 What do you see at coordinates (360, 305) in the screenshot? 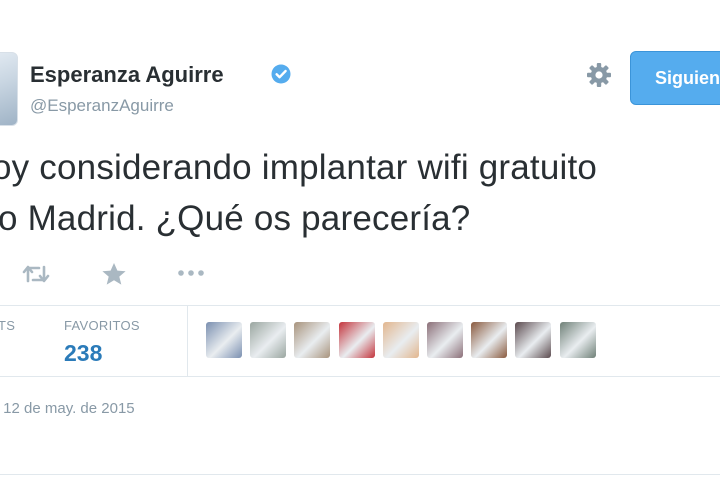
I see `divider-top` at bounding box center [360, 305].